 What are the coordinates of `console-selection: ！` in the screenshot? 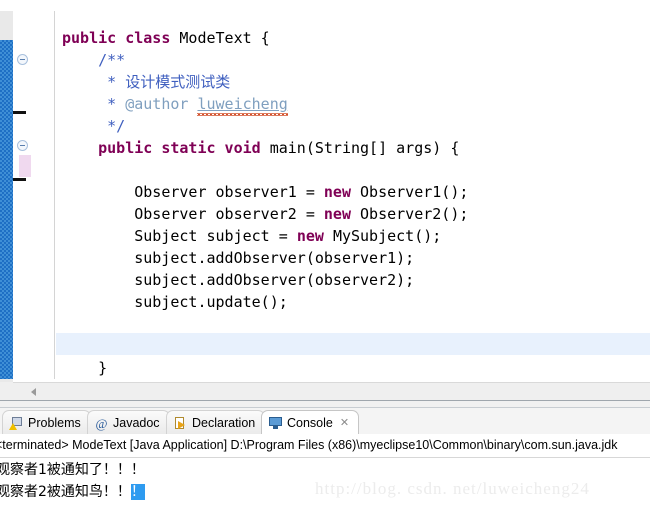 It's located at (137, 492).